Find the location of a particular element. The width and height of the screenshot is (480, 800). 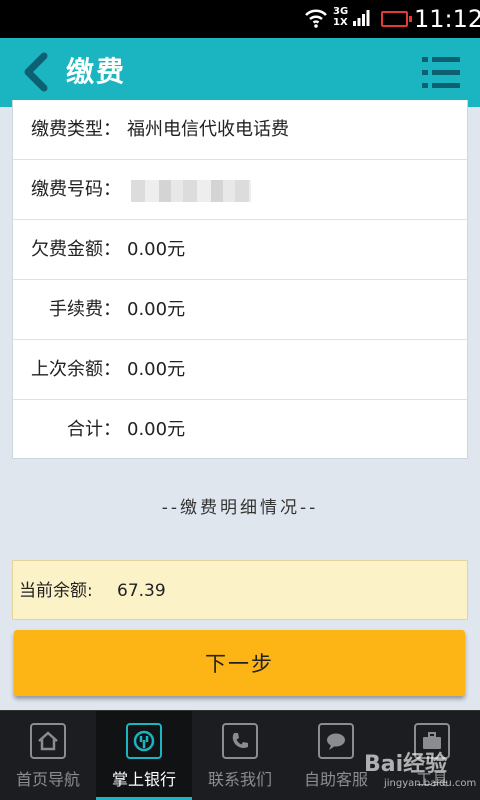

tab-tools: 工具 is located at coordinates (432, 755).